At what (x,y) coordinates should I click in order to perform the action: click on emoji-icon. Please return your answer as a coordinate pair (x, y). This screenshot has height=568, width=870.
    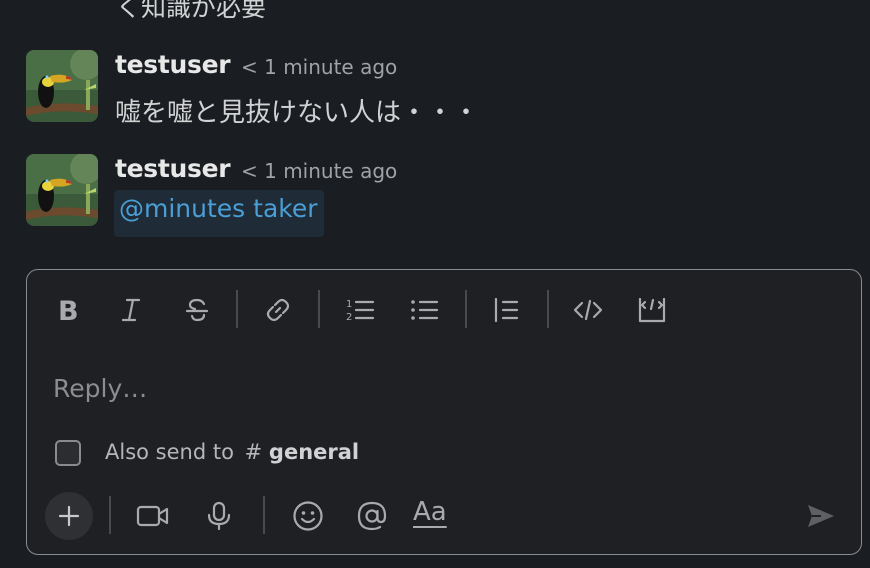
    Looking at the image, I should click on (308, 516).